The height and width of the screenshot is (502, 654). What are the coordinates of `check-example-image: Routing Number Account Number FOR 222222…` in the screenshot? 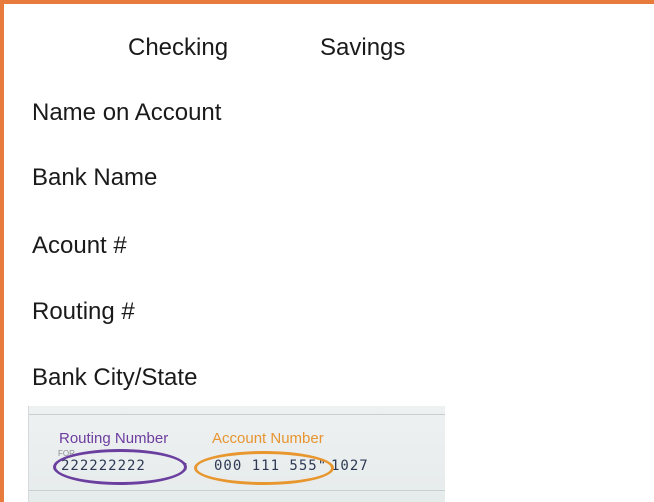 It's located at (236, 454).